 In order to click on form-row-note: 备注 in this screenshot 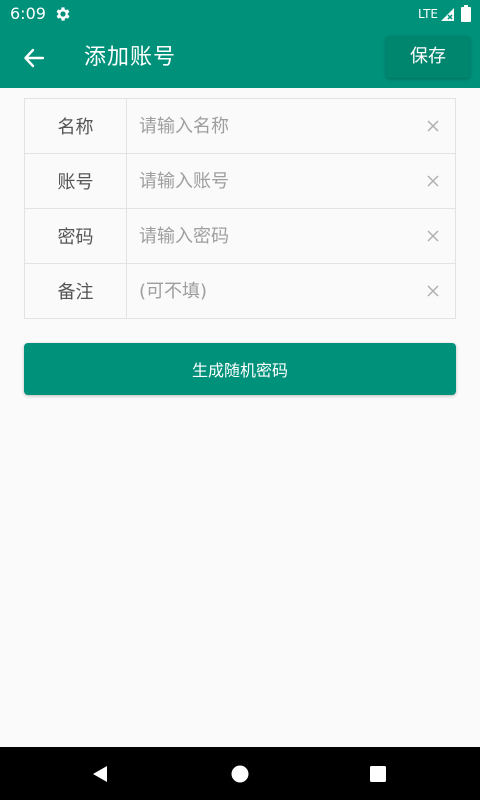, I will do `click(240, 291)`.